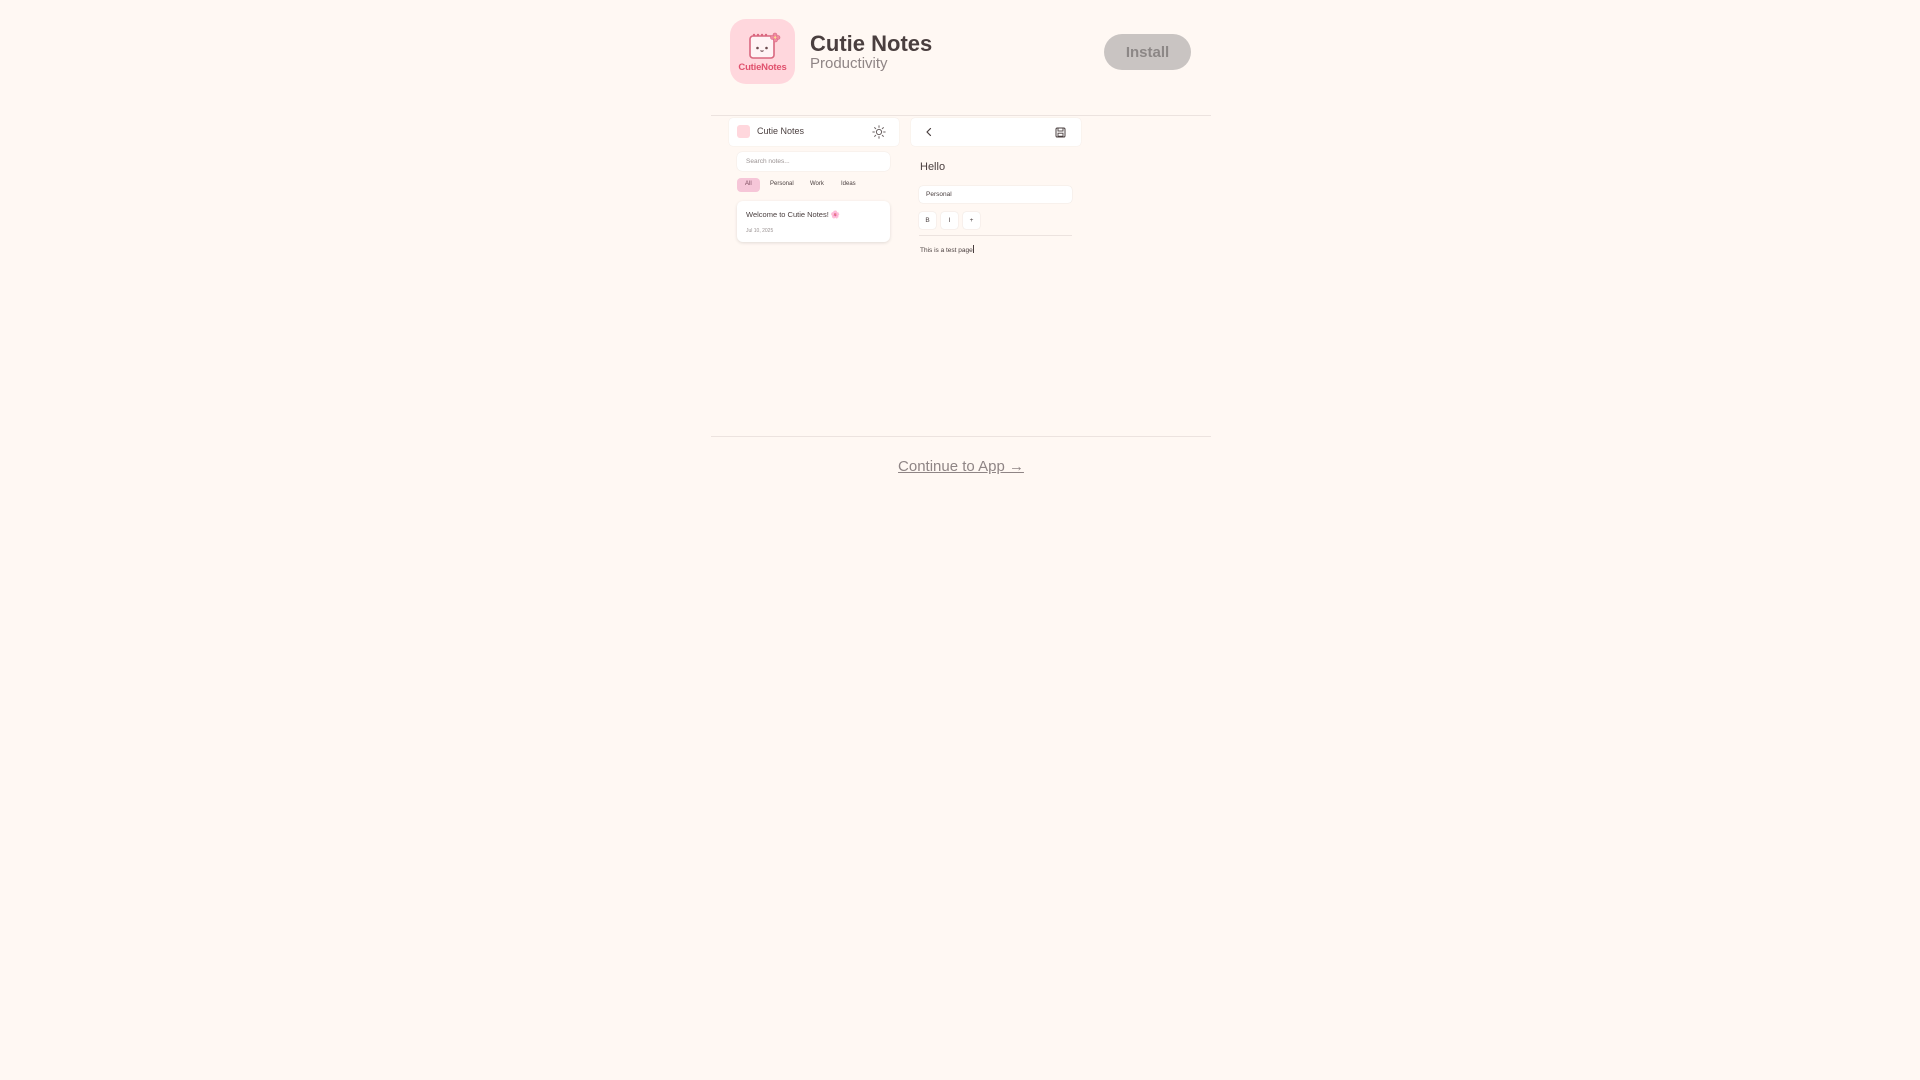 This screenshot has height=1080, width=1920. What do you see at coordinates (1060, 132) in the screenshot?
I see `save-icon` at bounding box center [1060, 132].